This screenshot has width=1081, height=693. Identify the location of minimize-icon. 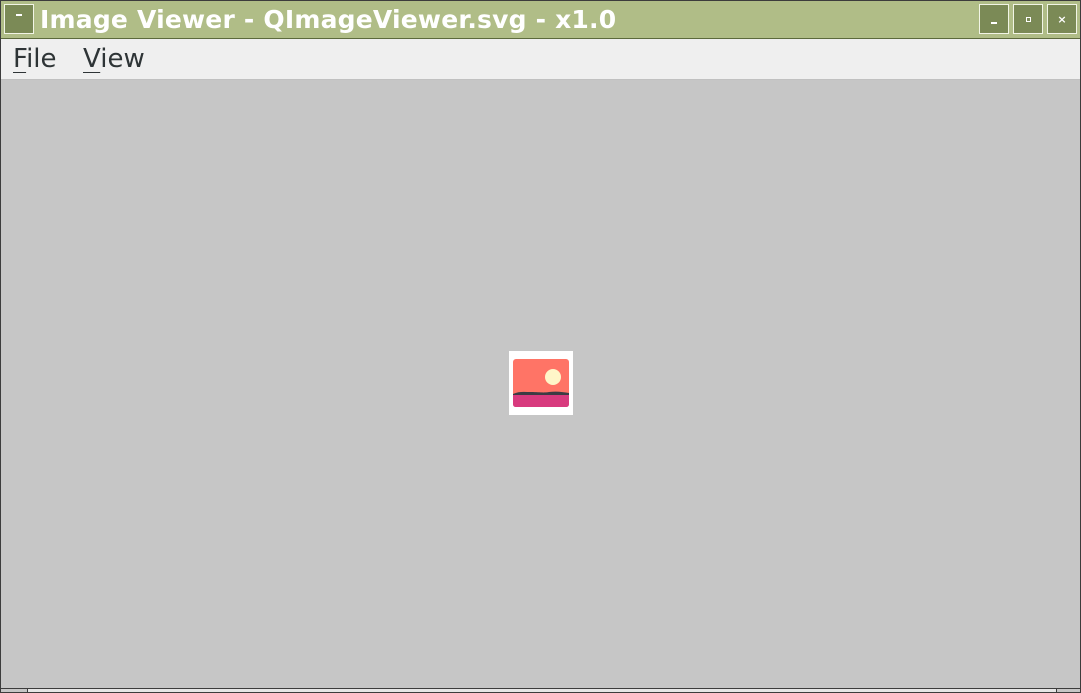
(994, 23).